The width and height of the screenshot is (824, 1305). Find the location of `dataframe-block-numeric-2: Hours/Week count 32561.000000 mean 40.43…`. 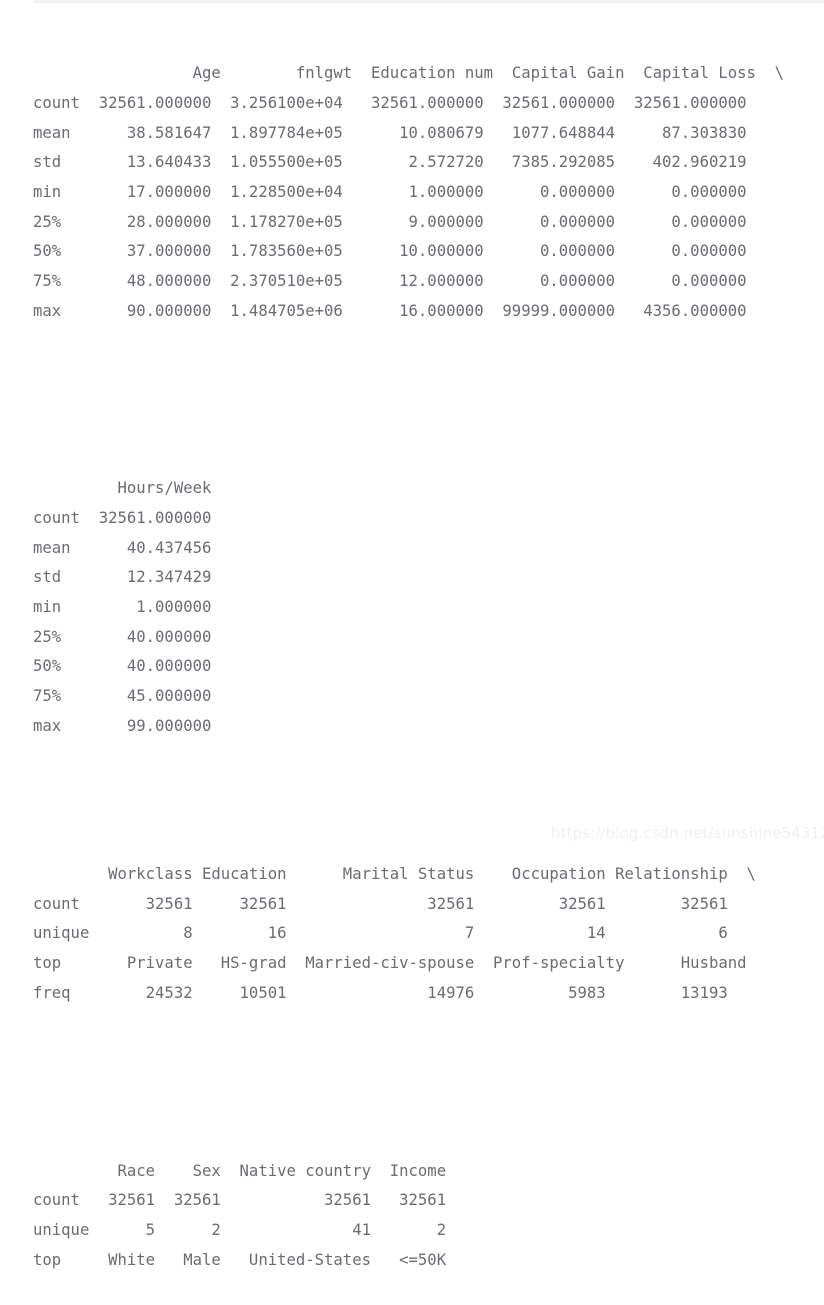

dataframe-block-numeric-2: Hours/Week count 32561.000000 mean 40.43… is located at coordinates (122, 607).